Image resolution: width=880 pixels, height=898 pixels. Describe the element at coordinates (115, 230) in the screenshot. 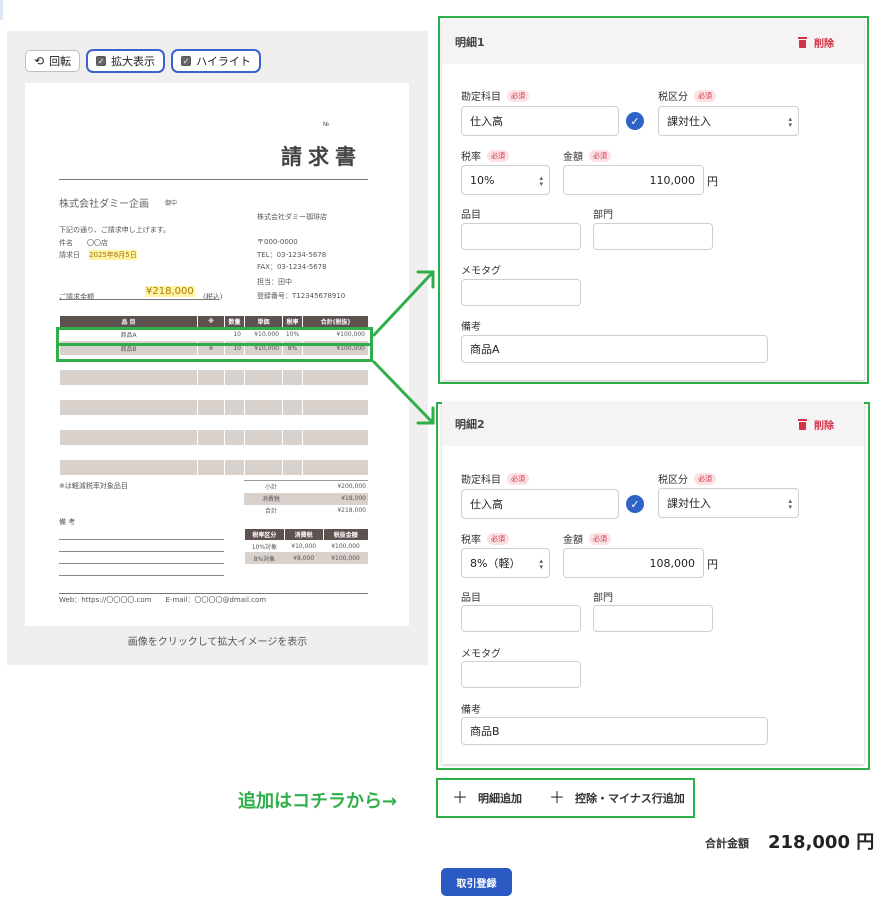

I see `invoice-lead: 下記の通り、ご請求申し上げます。` at that location.